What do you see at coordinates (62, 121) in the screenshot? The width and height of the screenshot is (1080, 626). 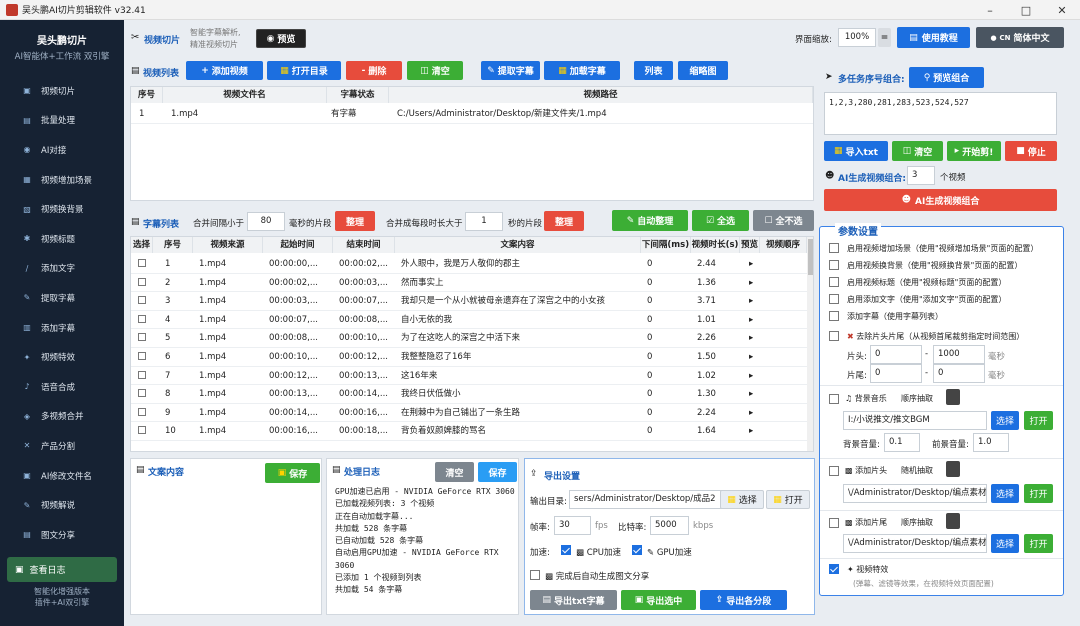 I see `sidebar-item-1: ▤ 批量处理` at bounding box center [62, 121].